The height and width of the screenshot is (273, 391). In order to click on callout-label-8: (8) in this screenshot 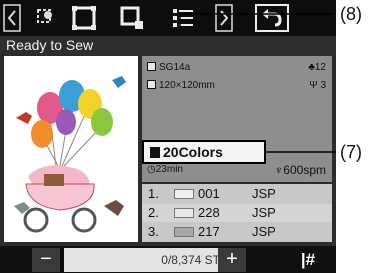, I will do `click(351, 14)`.